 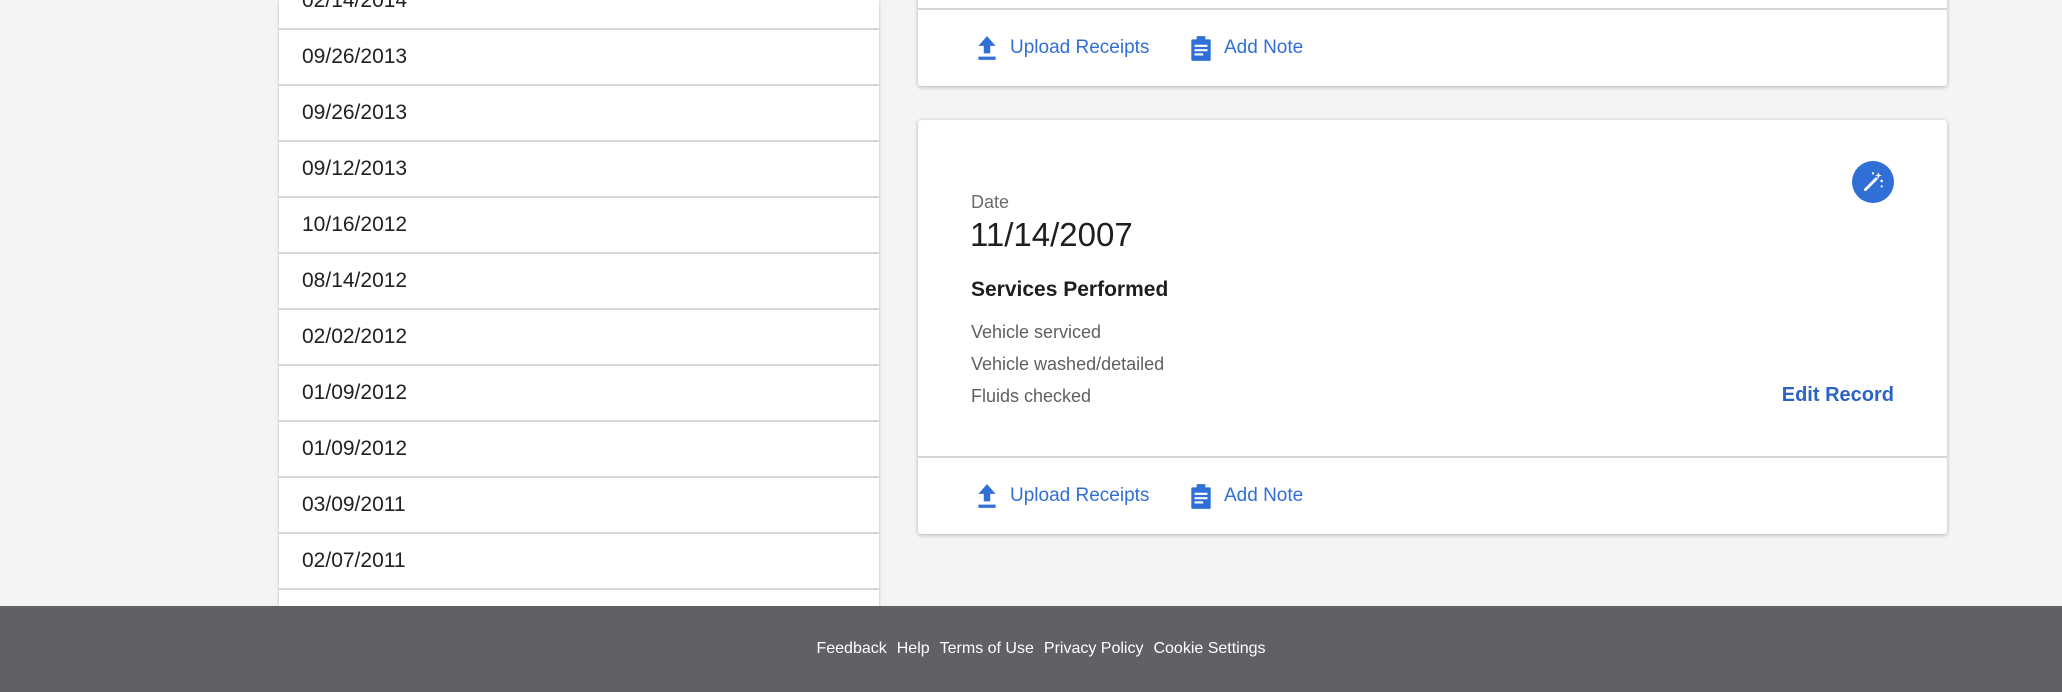 What do you see at coordinates (990, 202) in the screenshot?
I see `date-label: Date` at bounding box center [990, 202].